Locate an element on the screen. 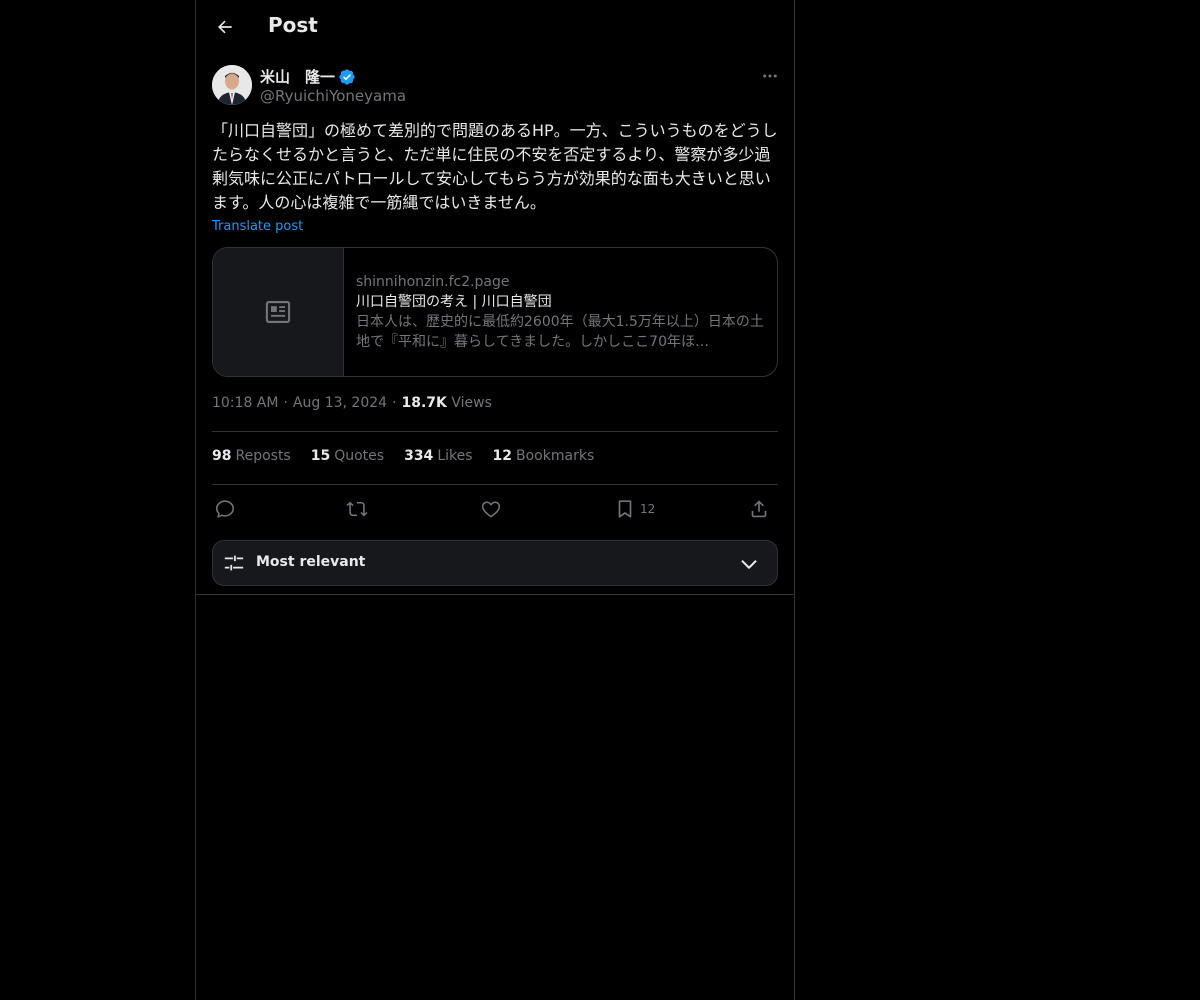  likes-stat: 334 Likes is located at coordinates (438, 456).